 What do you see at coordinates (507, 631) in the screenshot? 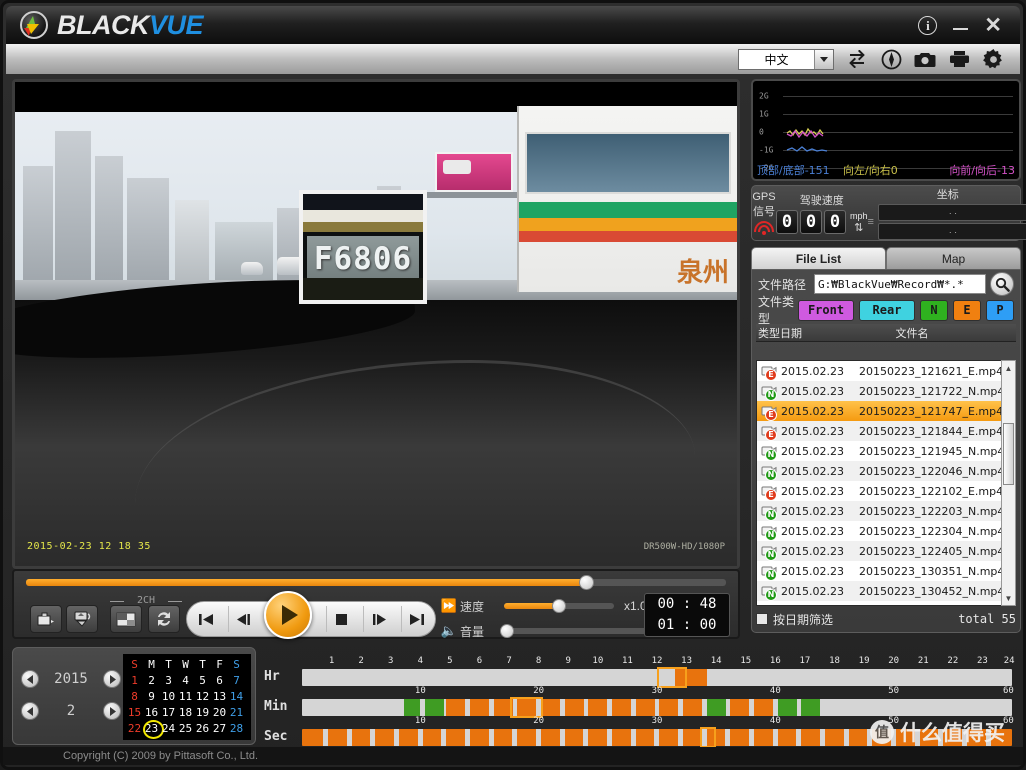
I see `volume-handle` at bounding box center [507, 631].